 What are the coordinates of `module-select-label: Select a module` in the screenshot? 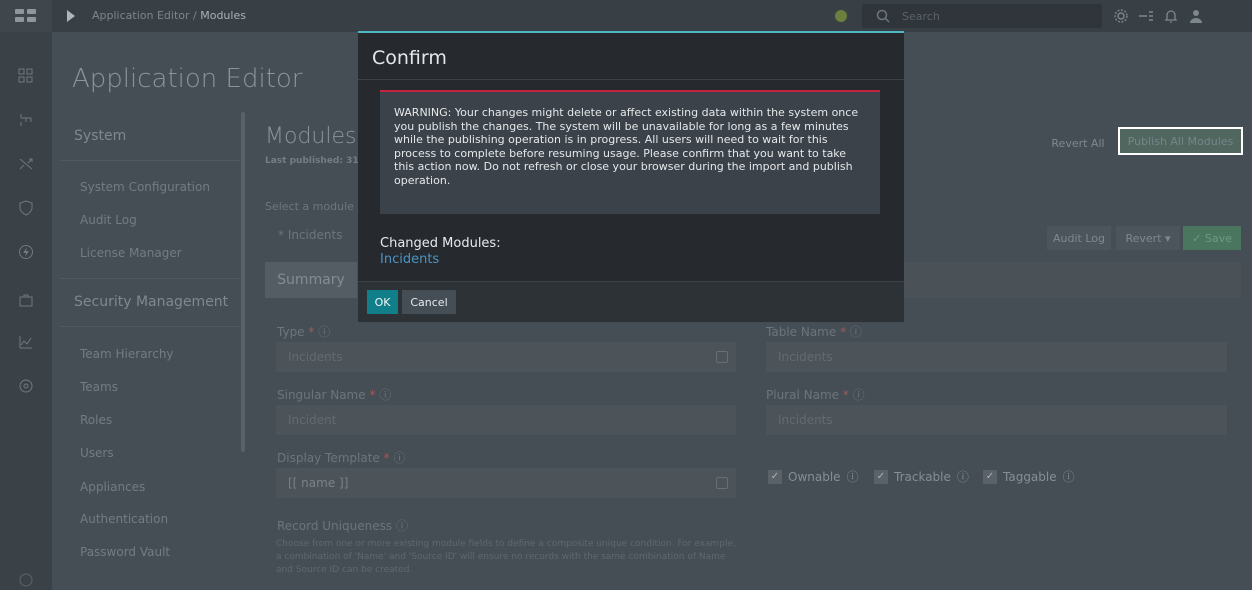 It's located at (309, 206).